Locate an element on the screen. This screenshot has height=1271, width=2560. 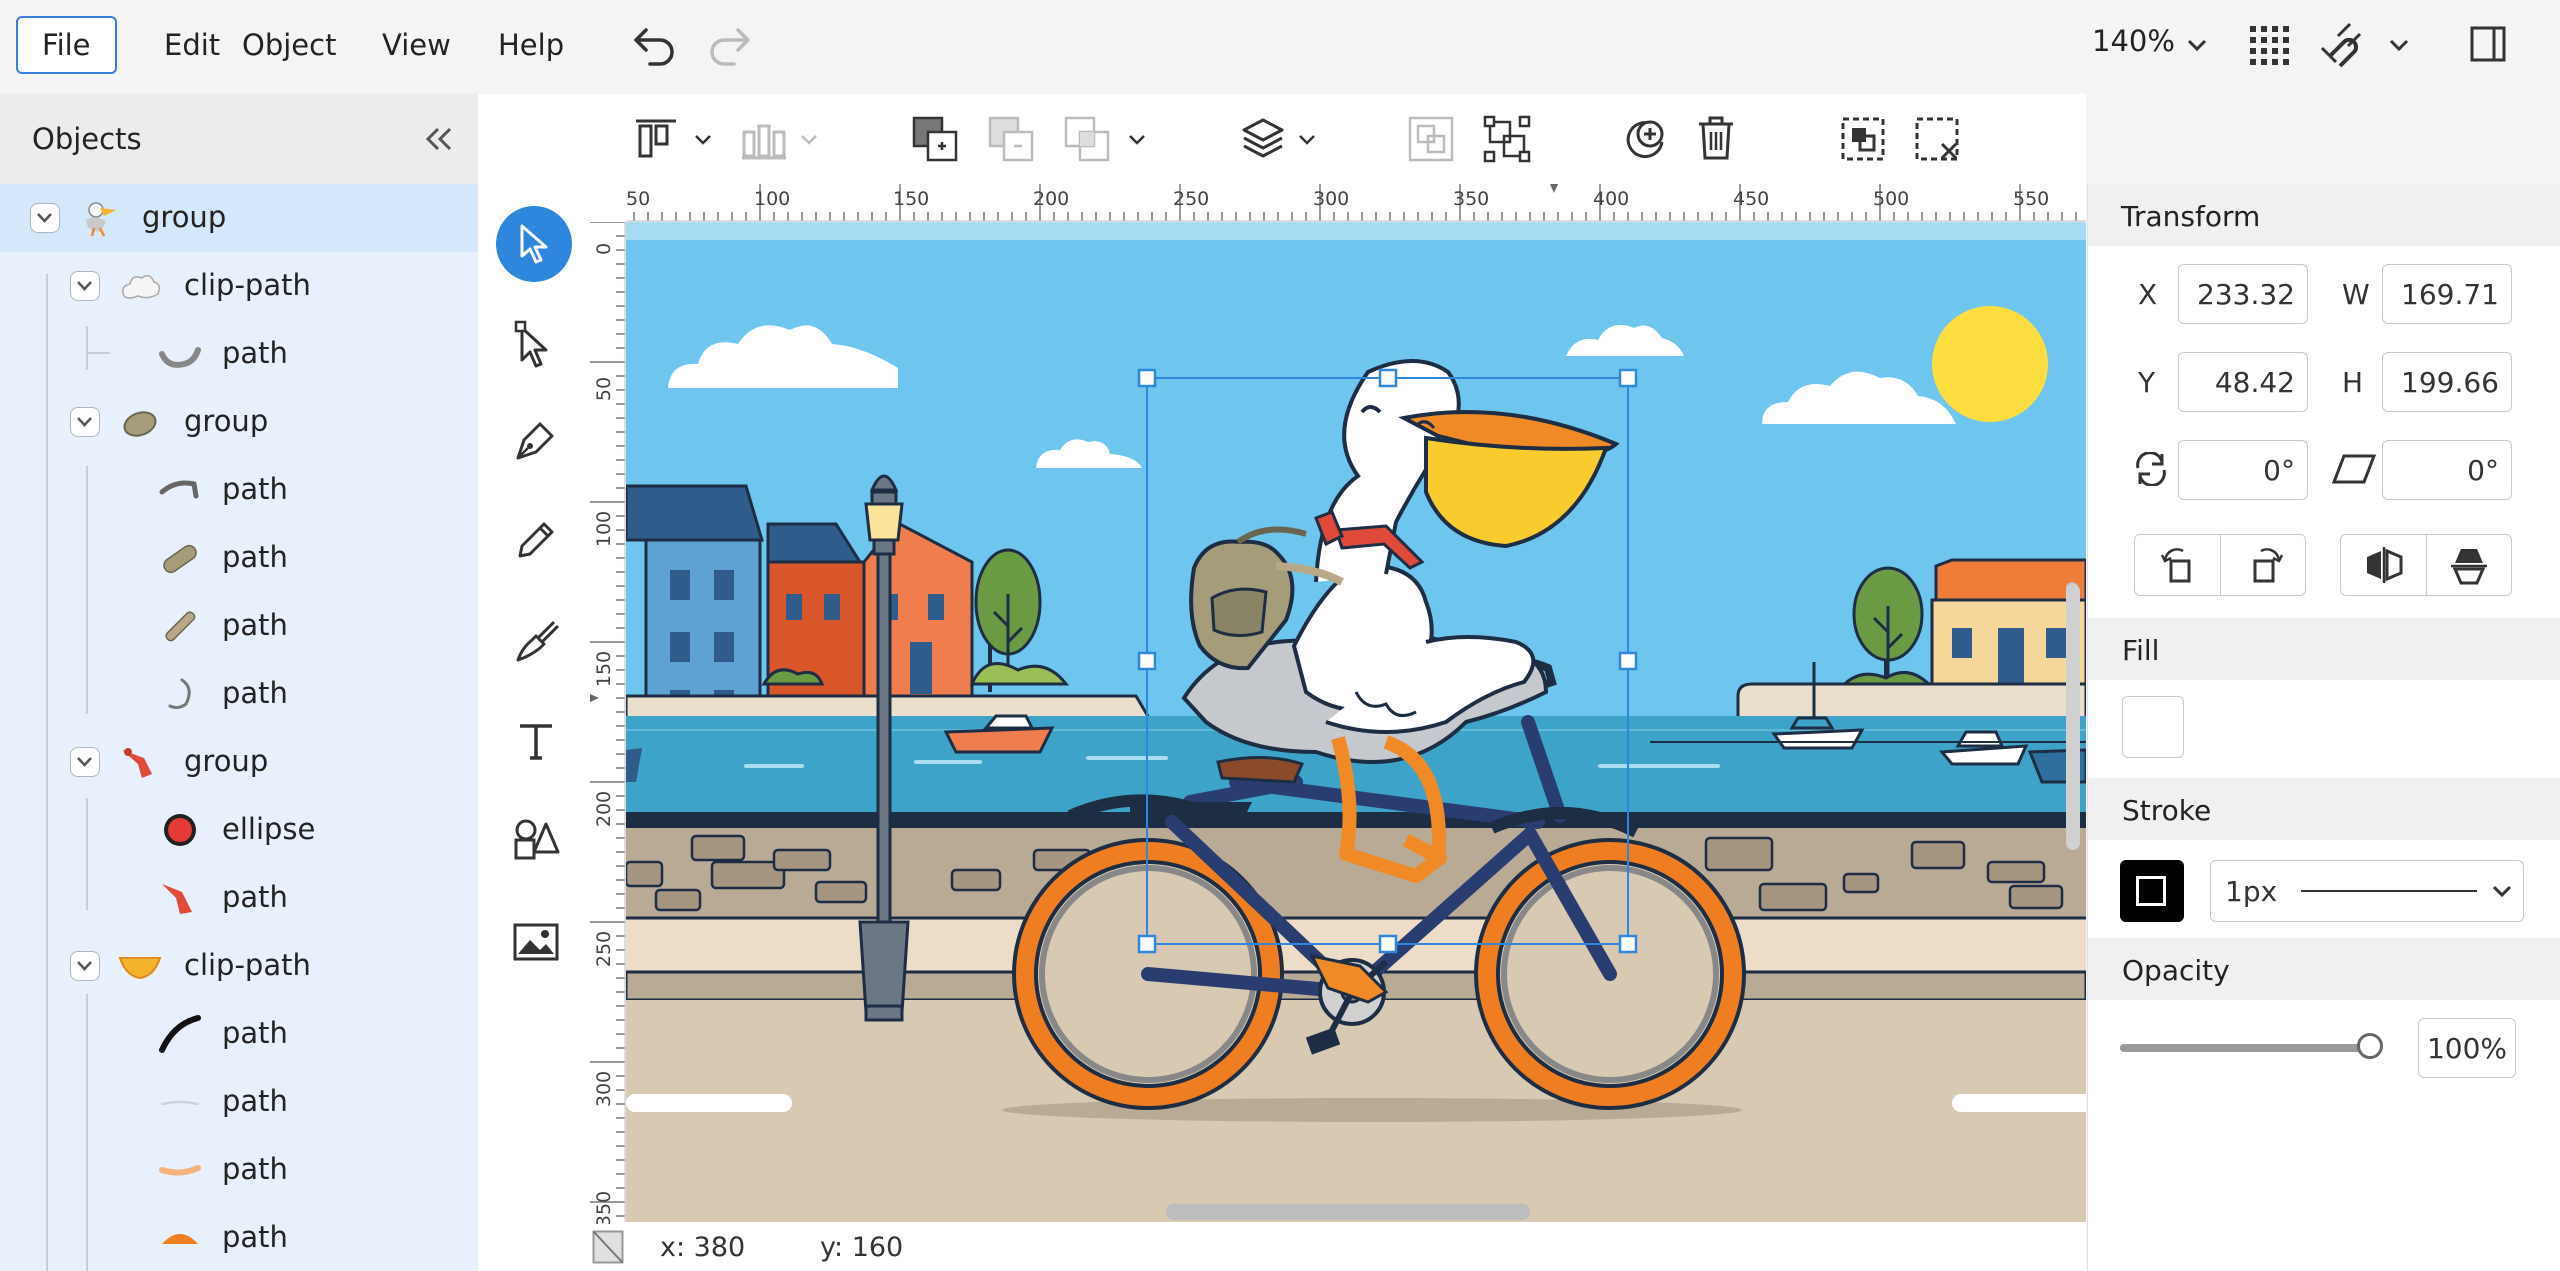
rotate-right-icon is located at coordinates (2268, 565).